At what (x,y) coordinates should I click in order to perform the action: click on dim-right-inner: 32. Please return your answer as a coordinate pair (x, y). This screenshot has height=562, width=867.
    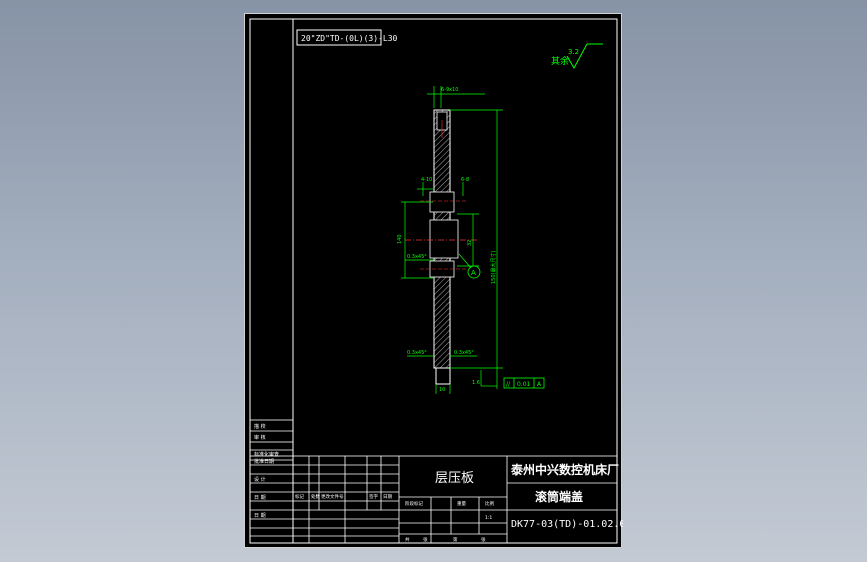
    Looking at the image, I should click on (470, 243).